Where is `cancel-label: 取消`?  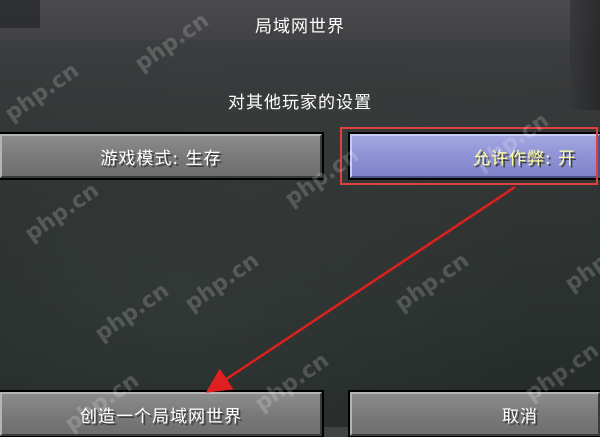
cancel-label: 取消 is located at coordinates (520, 416).